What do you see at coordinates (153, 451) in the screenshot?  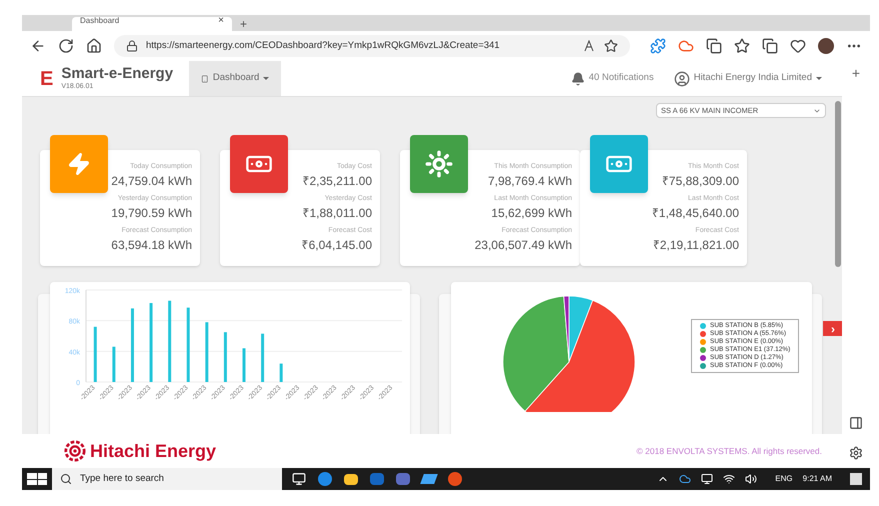 I see `brand-name: Hitachi Energy` at bounding box center [153, 451].